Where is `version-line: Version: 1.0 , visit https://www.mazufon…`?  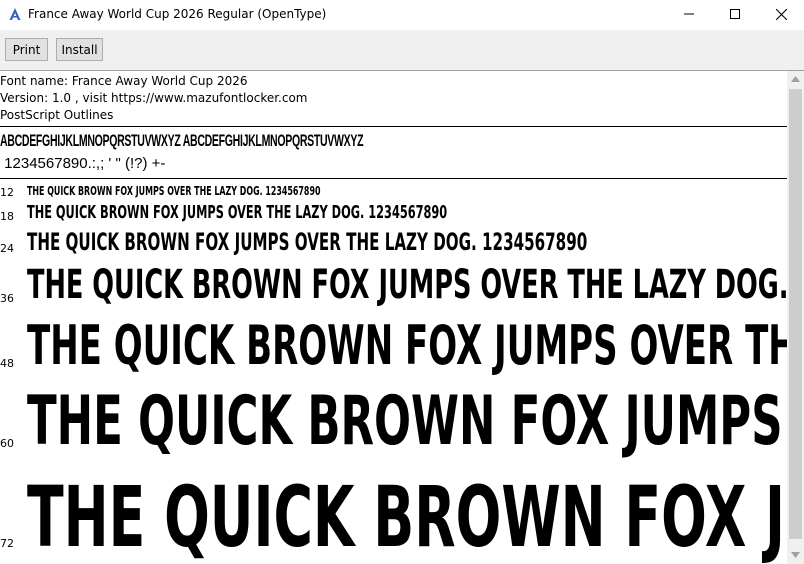
version-line: Version: 1.0 , visit https://www.mazufon… is located at coordinates (154, 98).